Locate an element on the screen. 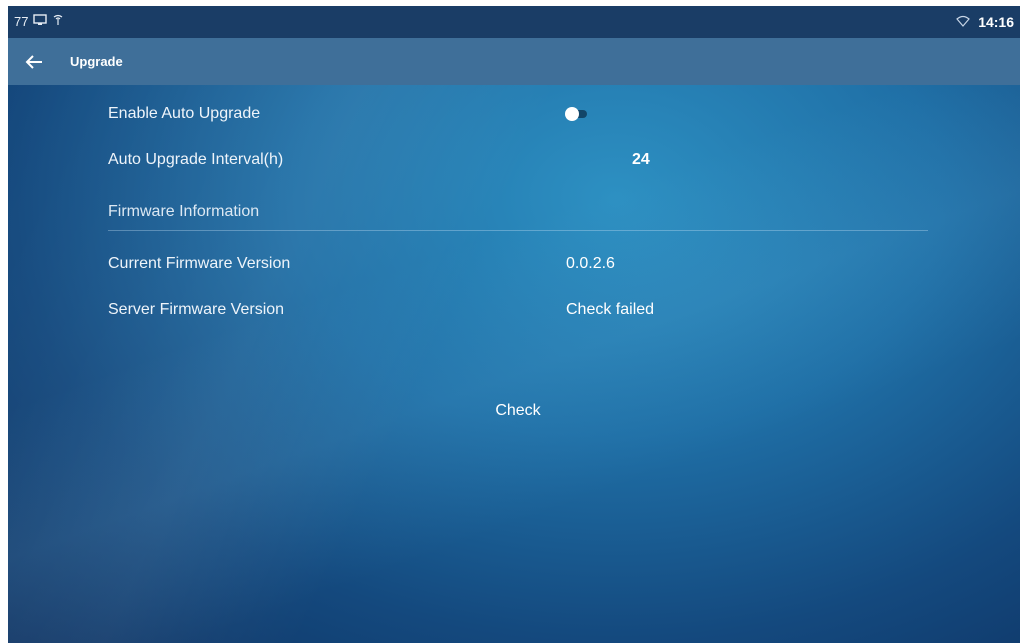  status-time: 14:16 is located at coordinates (996, 22).